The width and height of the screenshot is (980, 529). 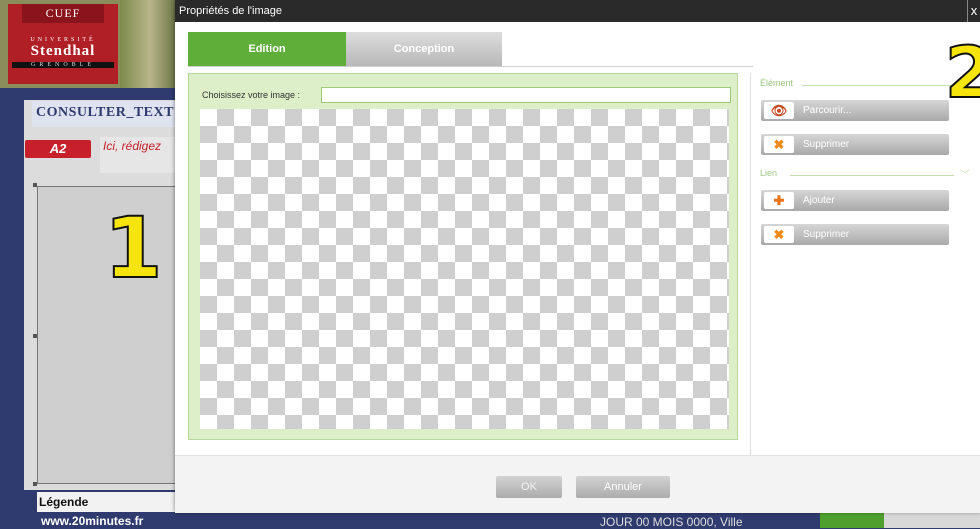 What do you see at coordinates (826, 234) in the screenshot?
I see `delete-link-label: Supprimer` at bounding box center [826, 234].